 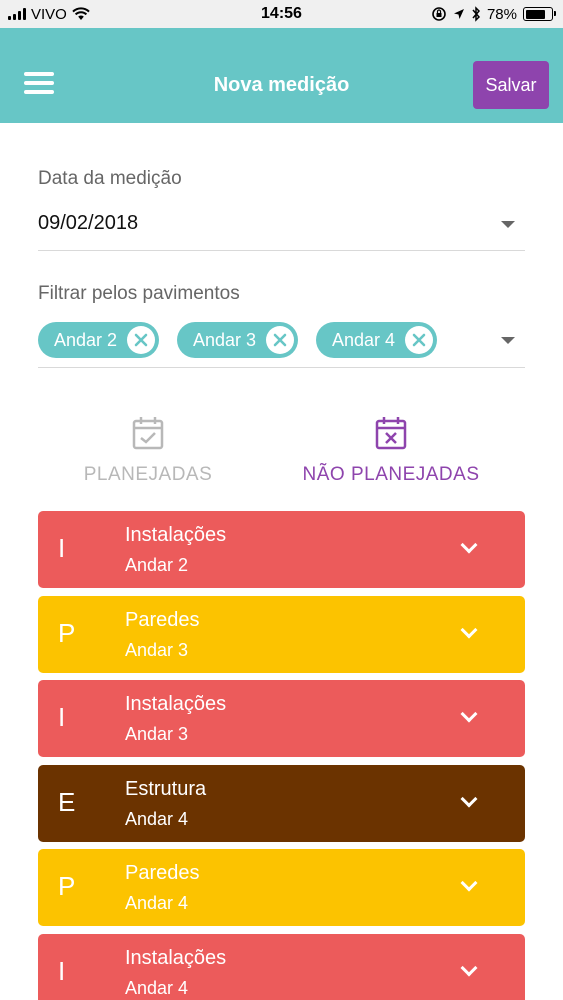 What do you see at coordinates (157, 565) in the screenshot?
I see `item-subtitle: Andar 2` at bounding box center [157, 565].